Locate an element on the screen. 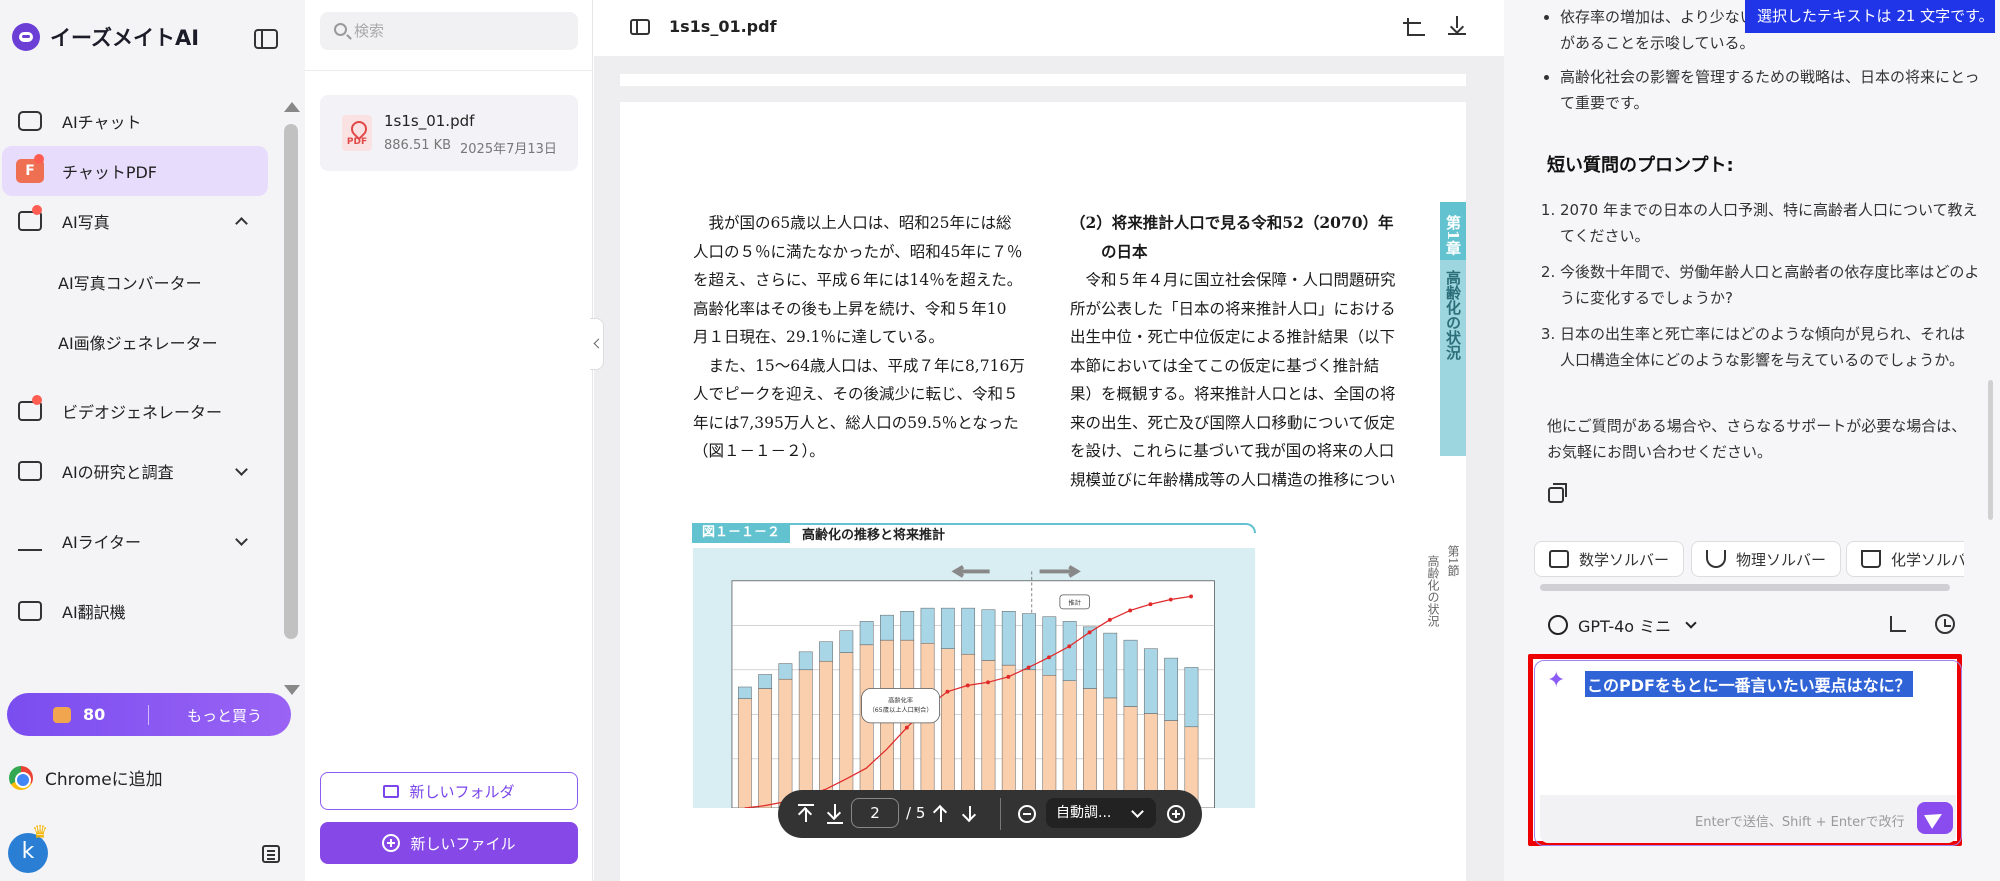 The height and width of the screenshot is (881, 2000). sidebar-item-label: AI画像ジェネレーター is located at coordinates (138, 343).